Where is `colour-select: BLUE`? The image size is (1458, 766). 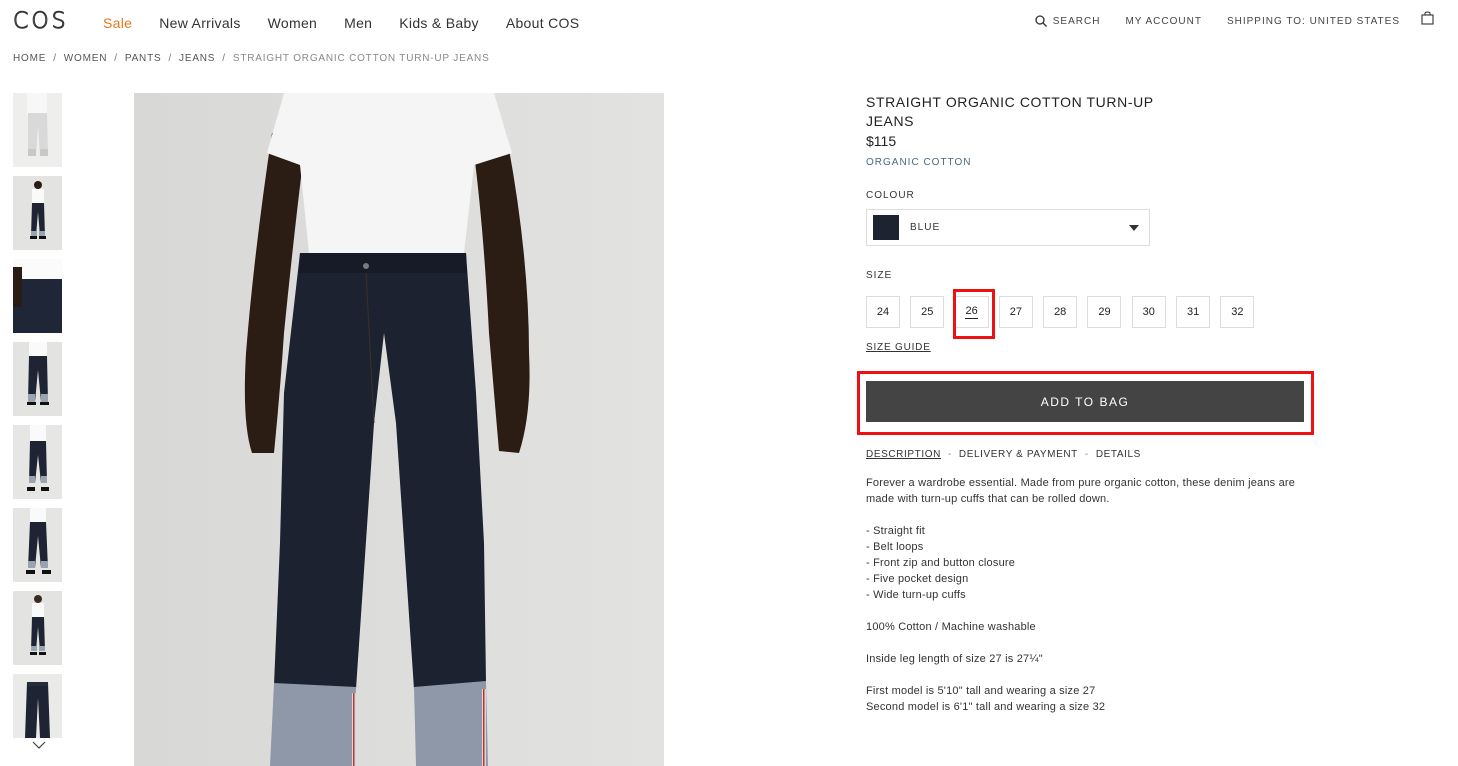 colour-select: BLUE is located at coordinates (1008, 227).